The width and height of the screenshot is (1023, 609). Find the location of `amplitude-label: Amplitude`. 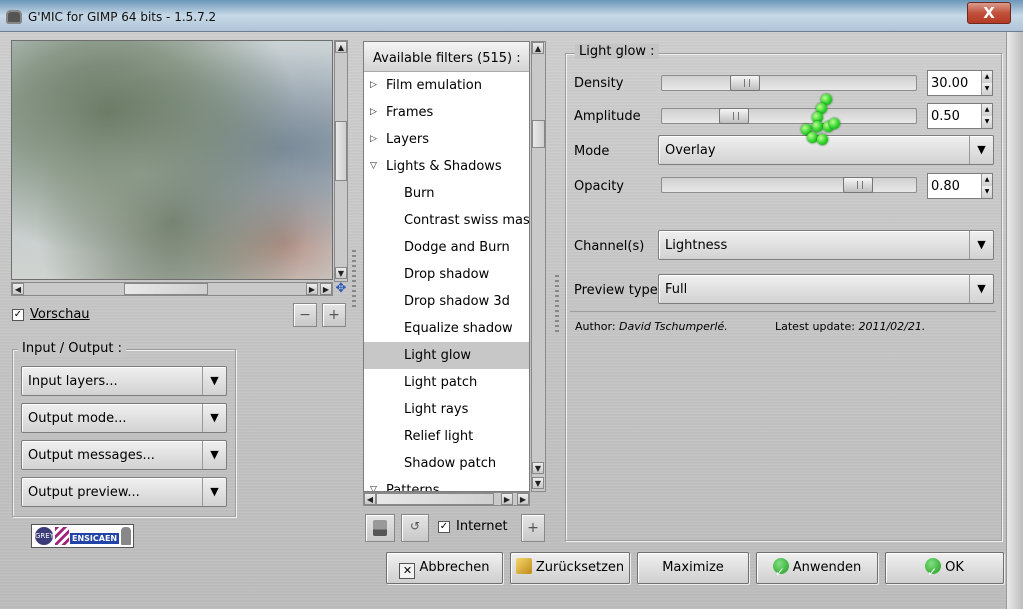

amplitude-label: Amplitude is located at coordinates (607, 116).